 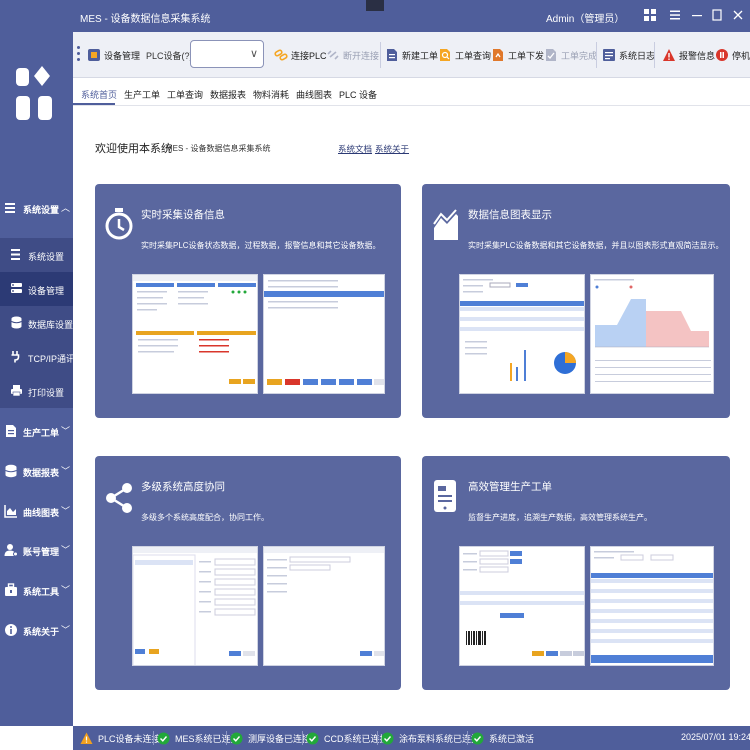 I want to click on sidebar-group-data-report: 数据报表 ﹀, so click(x=36, y=472).